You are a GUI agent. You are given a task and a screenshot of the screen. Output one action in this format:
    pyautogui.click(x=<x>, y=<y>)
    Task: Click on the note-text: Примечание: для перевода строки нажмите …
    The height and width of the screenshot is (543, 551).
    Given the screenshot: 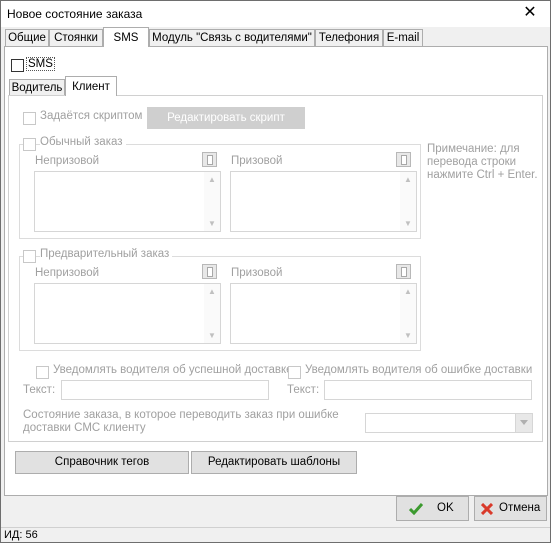 What is the action you would take?
    pyautogui.click(x=482, y=162)
    